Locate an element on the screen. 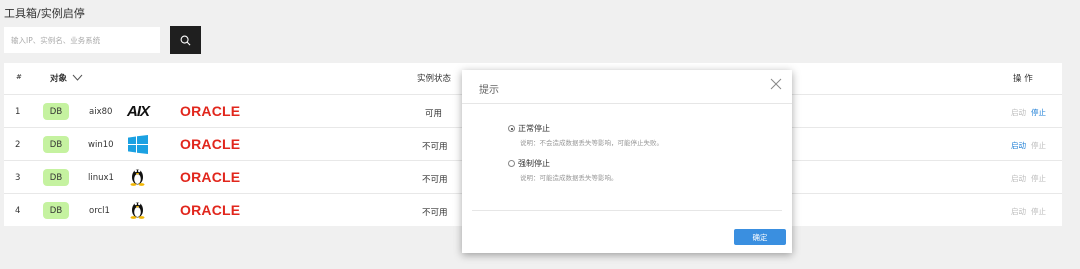  search-input is located at coordinates (82, 40).